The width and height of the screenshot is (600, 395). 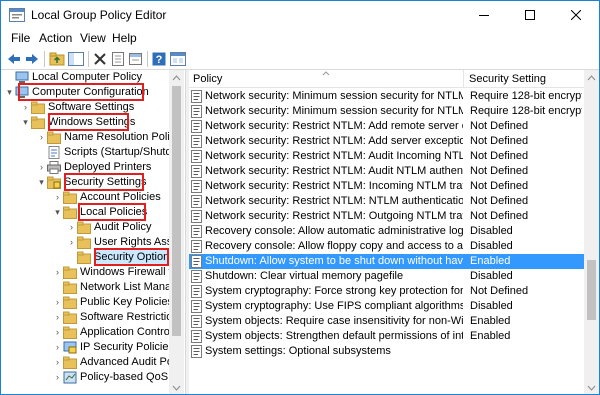 What do you see at coordinates (300, 15) in the screenshot?
I see `title-bar: Local Group Policy Editor` at bounding box center [300, 15].